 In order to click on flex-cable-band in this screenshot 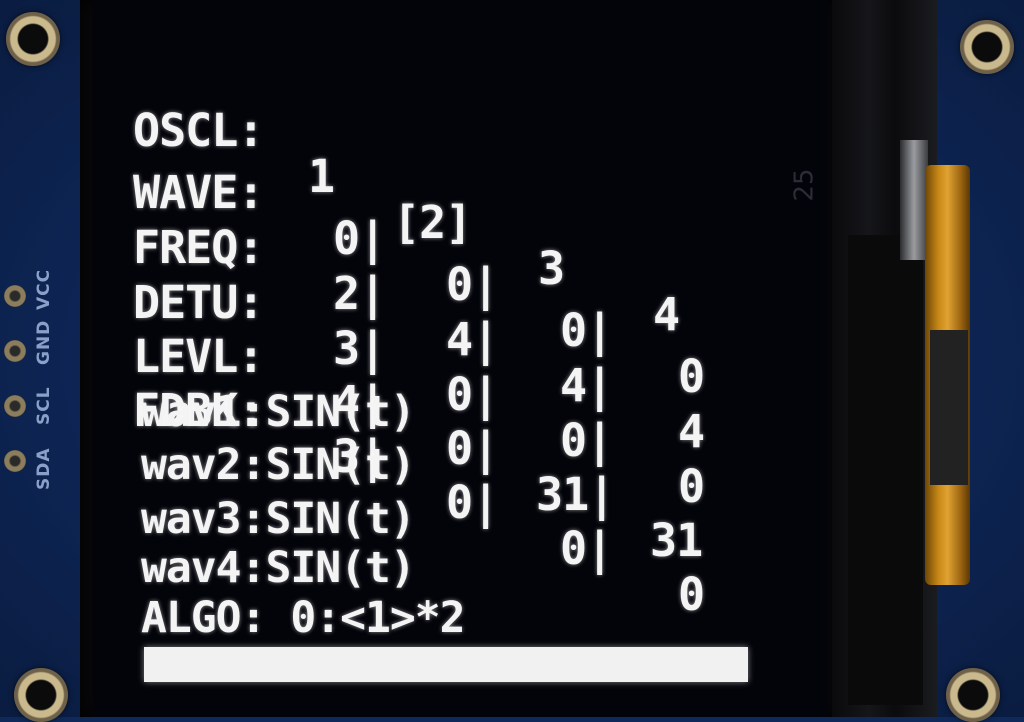, I will do `click(949, 407)`.